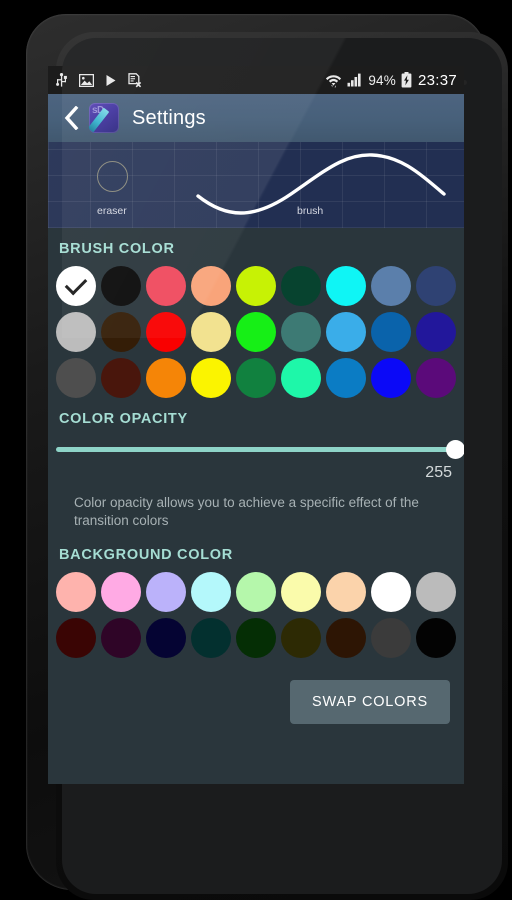 This screenshot has height=900, width=512. What do you see at coordinates (146, 555) in the screenshot?
I see `background-color-header: BACKGROUND COLOR` at bounding box center [146, 555].